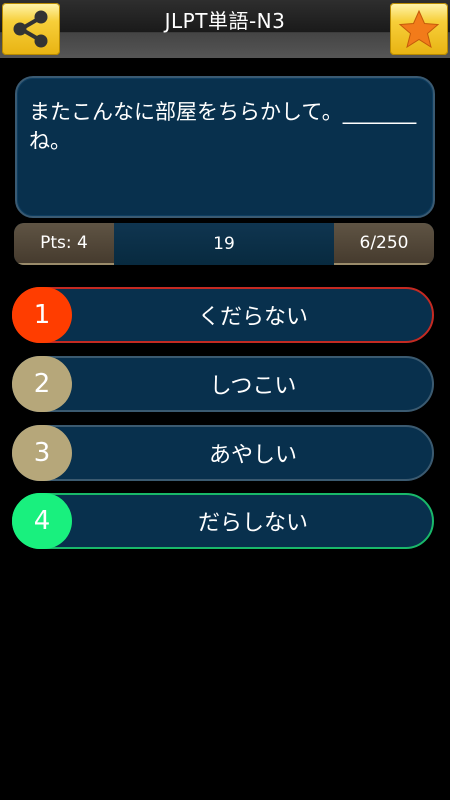 This screenshot has height=800, width=450. What do you see at coordinates (42, 384) in the screenshot?
I see `answer-number-badge: 2` at bounding box center [42, 384].